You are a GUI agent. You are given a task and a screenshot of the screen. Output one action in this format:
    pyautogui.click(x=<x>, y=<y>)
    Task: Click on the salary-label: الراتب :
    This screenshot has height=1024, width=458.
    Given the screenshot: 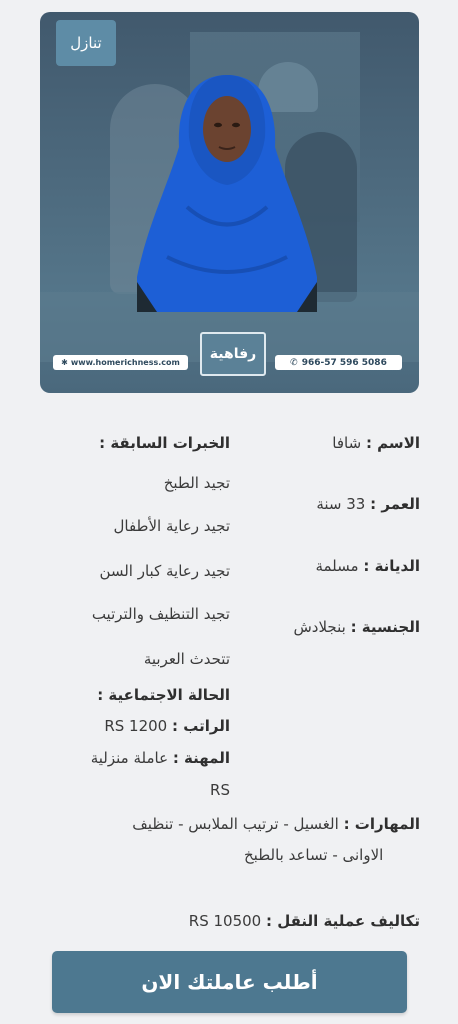 What is the action you would take?
    pyautogui.click(x=201, y=726)
    